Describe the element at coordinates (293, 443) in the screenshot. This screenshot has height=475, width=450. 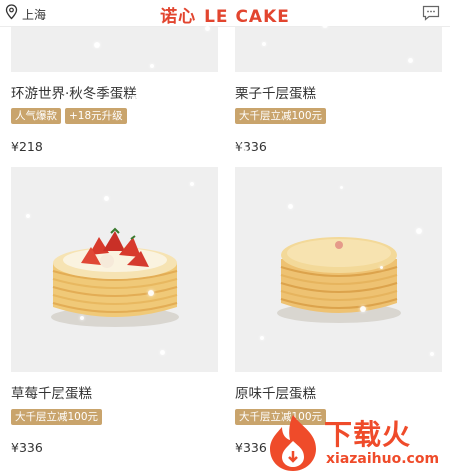
I see `flame-icon` at that location.